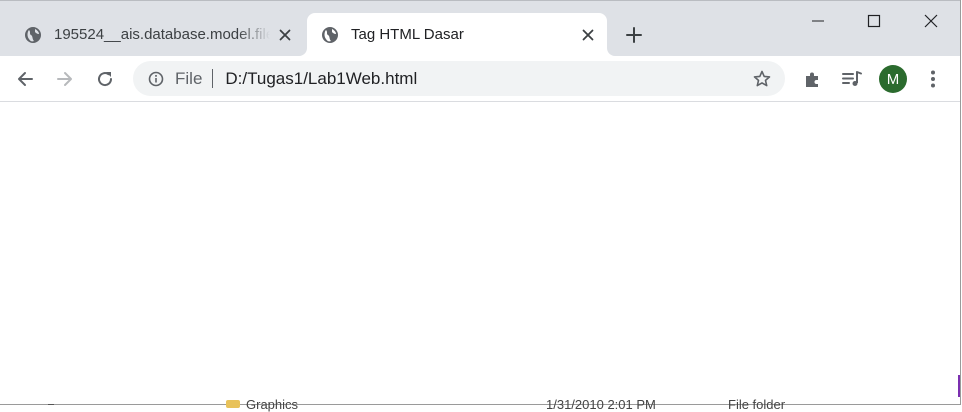 This screenshot has height=412, width=962. I want to click on tab-tag-html-dasar: Tag HTML Dasar, so click(457, 34).